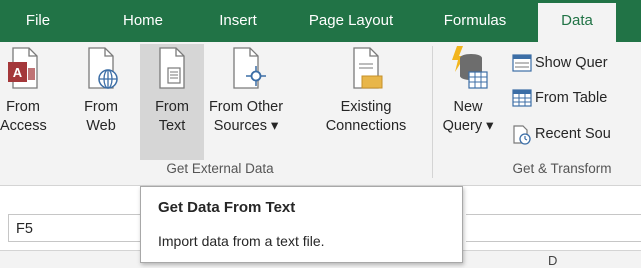  What do you see at coordinates (101, 107) in the screenshot?
I see `from-web-label-1: From` at bounding box center [101, 107].